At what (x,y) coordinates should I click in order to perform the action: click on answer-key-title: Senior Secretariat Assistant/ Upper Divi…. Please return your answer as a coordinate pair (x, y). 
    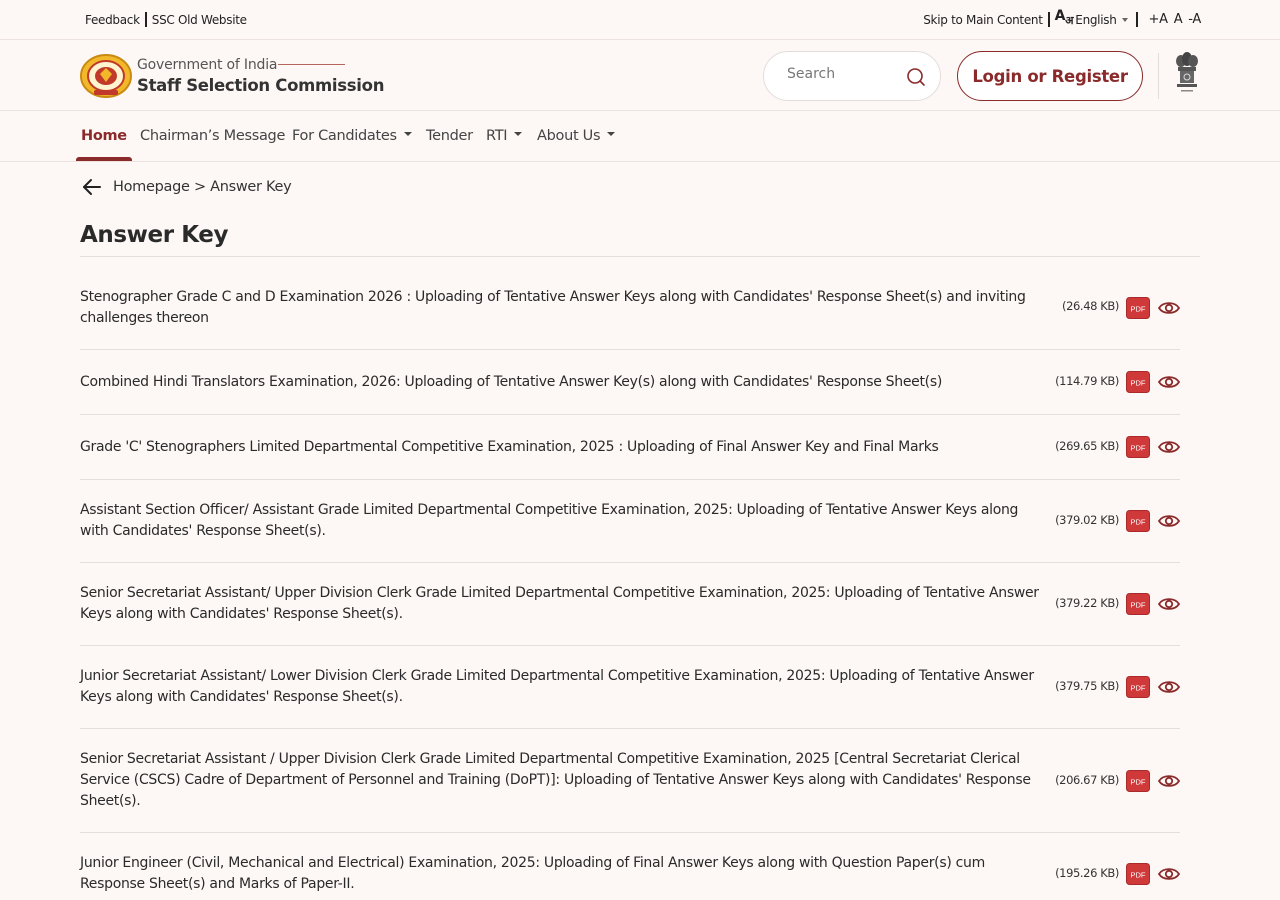
    Looking at the image, I should click on (560, 604).